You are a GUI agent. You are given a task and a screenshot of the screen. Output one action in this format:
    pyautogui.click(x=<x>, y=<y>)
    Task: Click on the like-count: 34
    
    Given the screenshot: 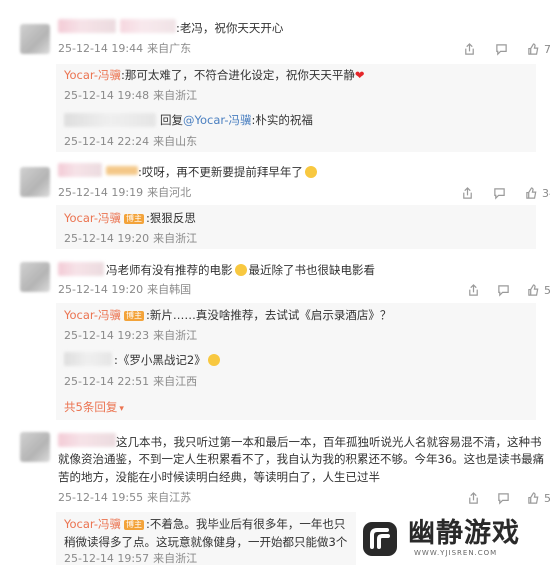 What is the action you would take?
    pyautogui.click(x=546, y=193)
    